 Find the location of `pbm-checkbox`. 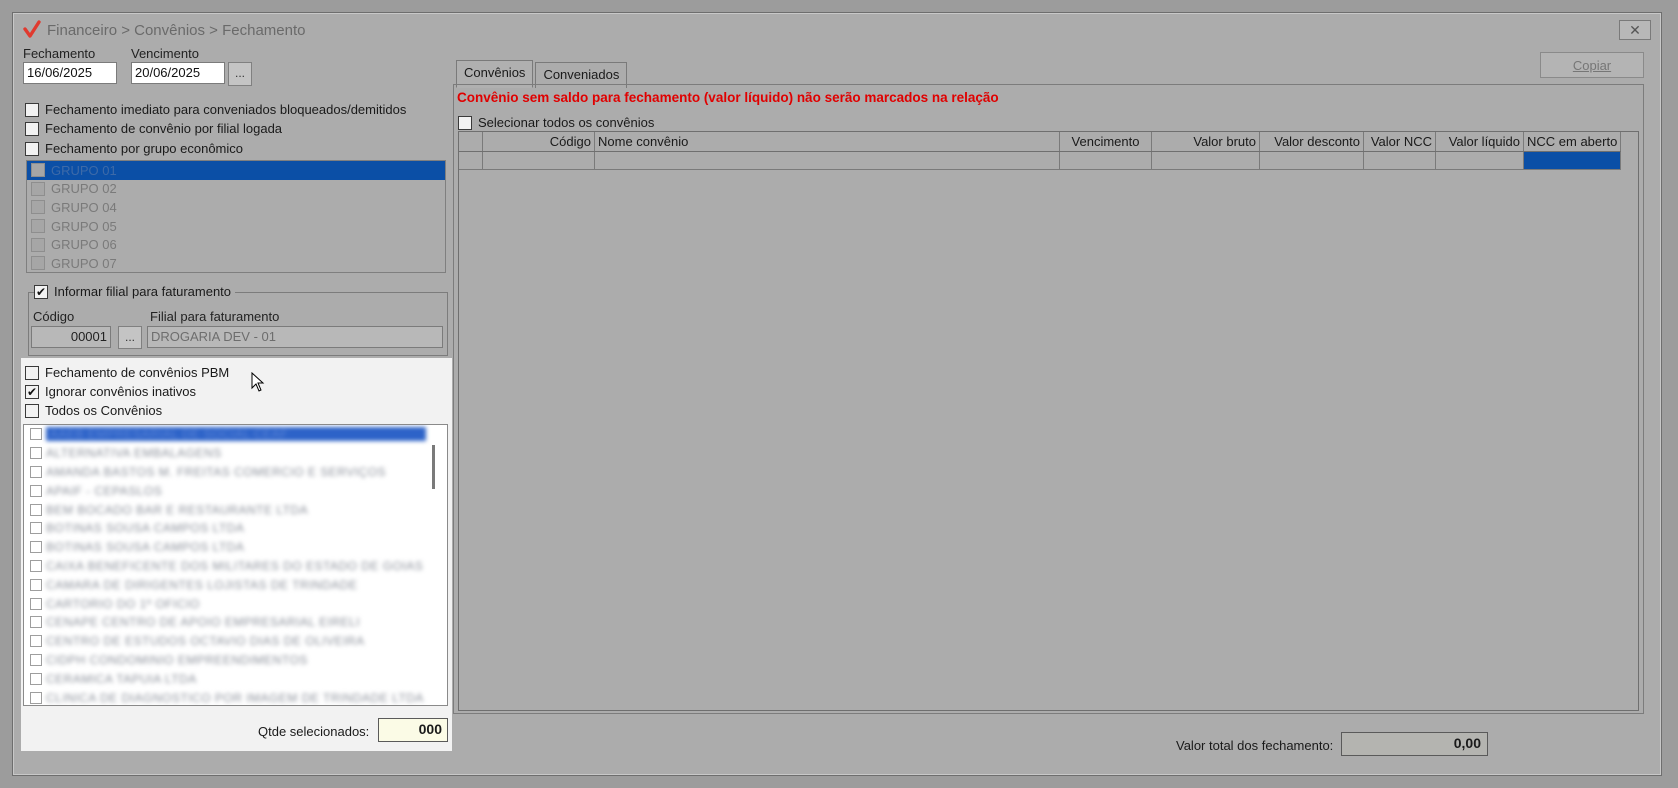

pbm-checkbox is located at coordinates (32, 372).